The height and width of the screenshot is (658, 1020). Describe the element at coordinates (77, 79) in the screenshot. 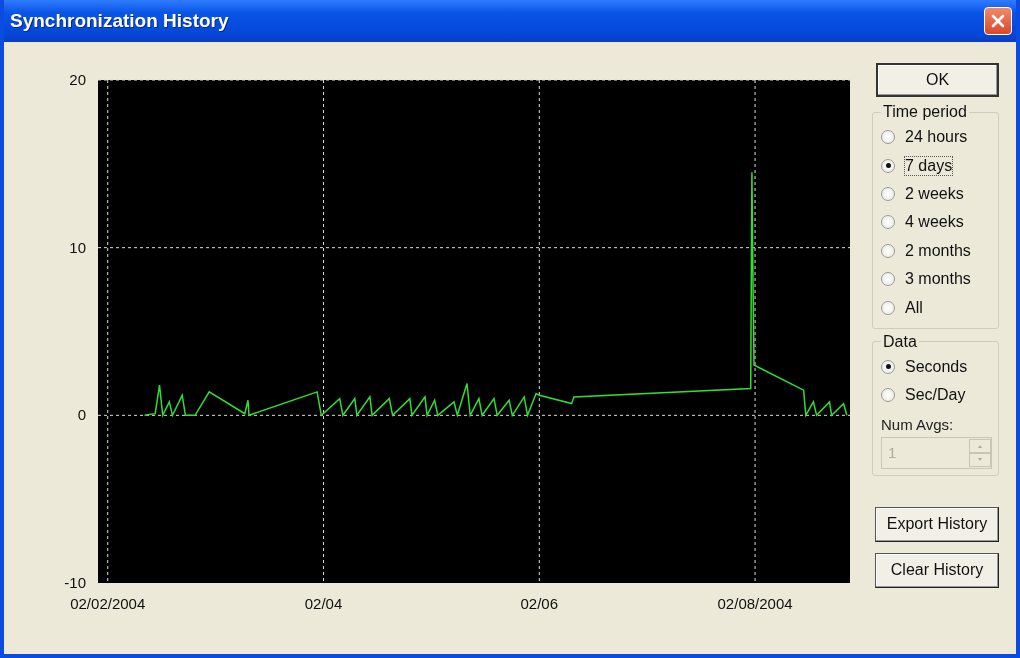

I see `axis-label: 20` at that location.